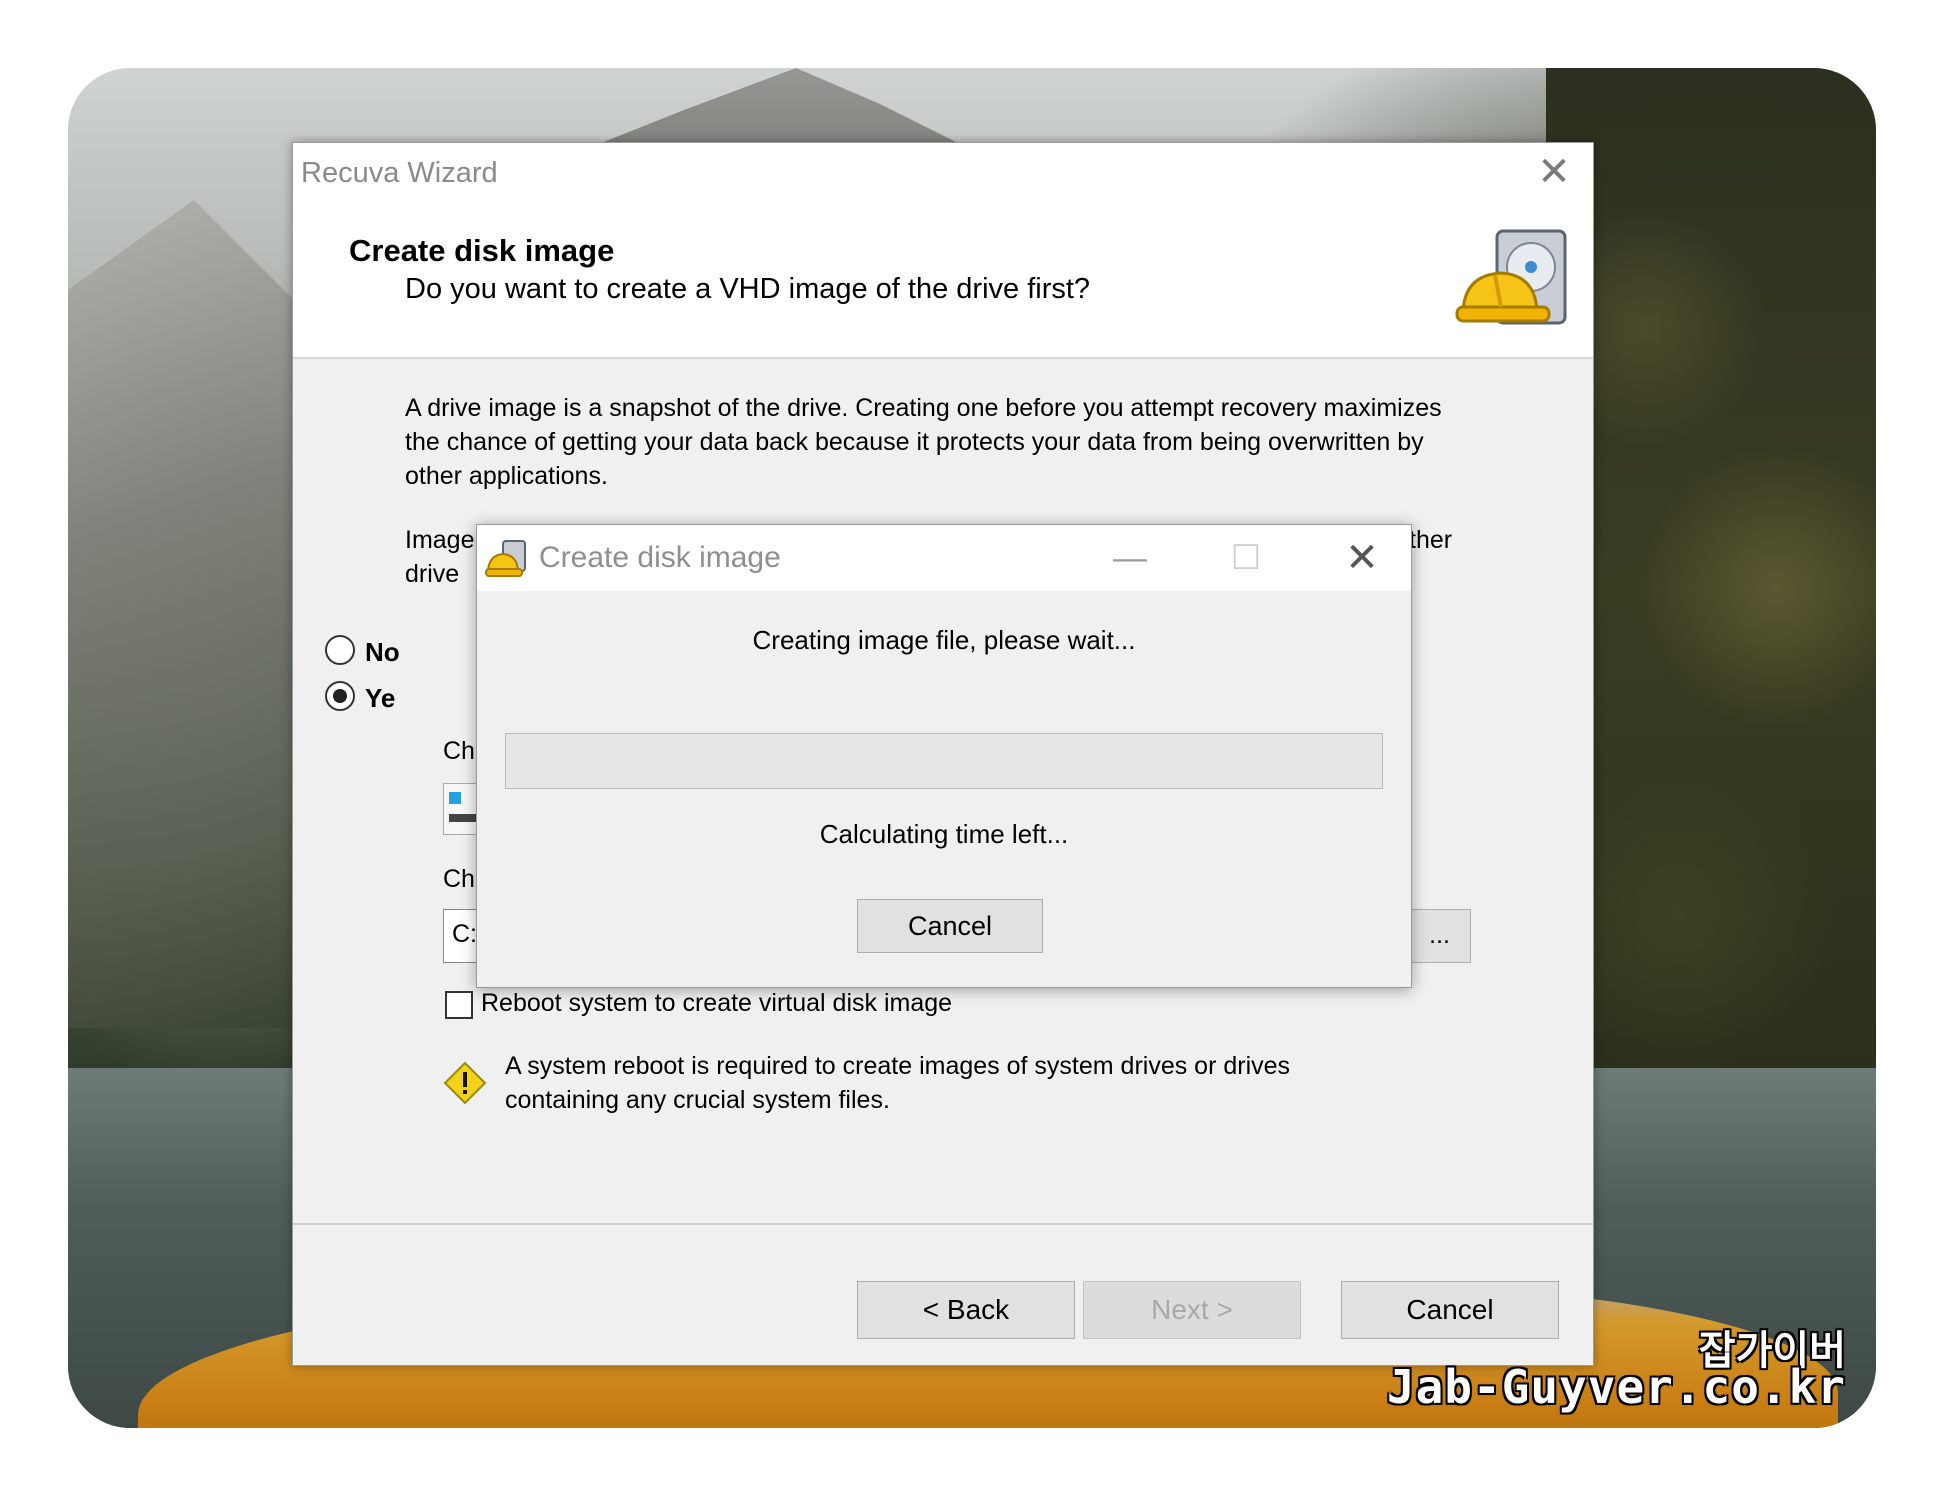 The width and height of the screenshot is (1934, 1490). What do you see at coordinates (966, 1310) in the screenshot?
I see `back-button: < Back` at bounding box center [966, 1310].